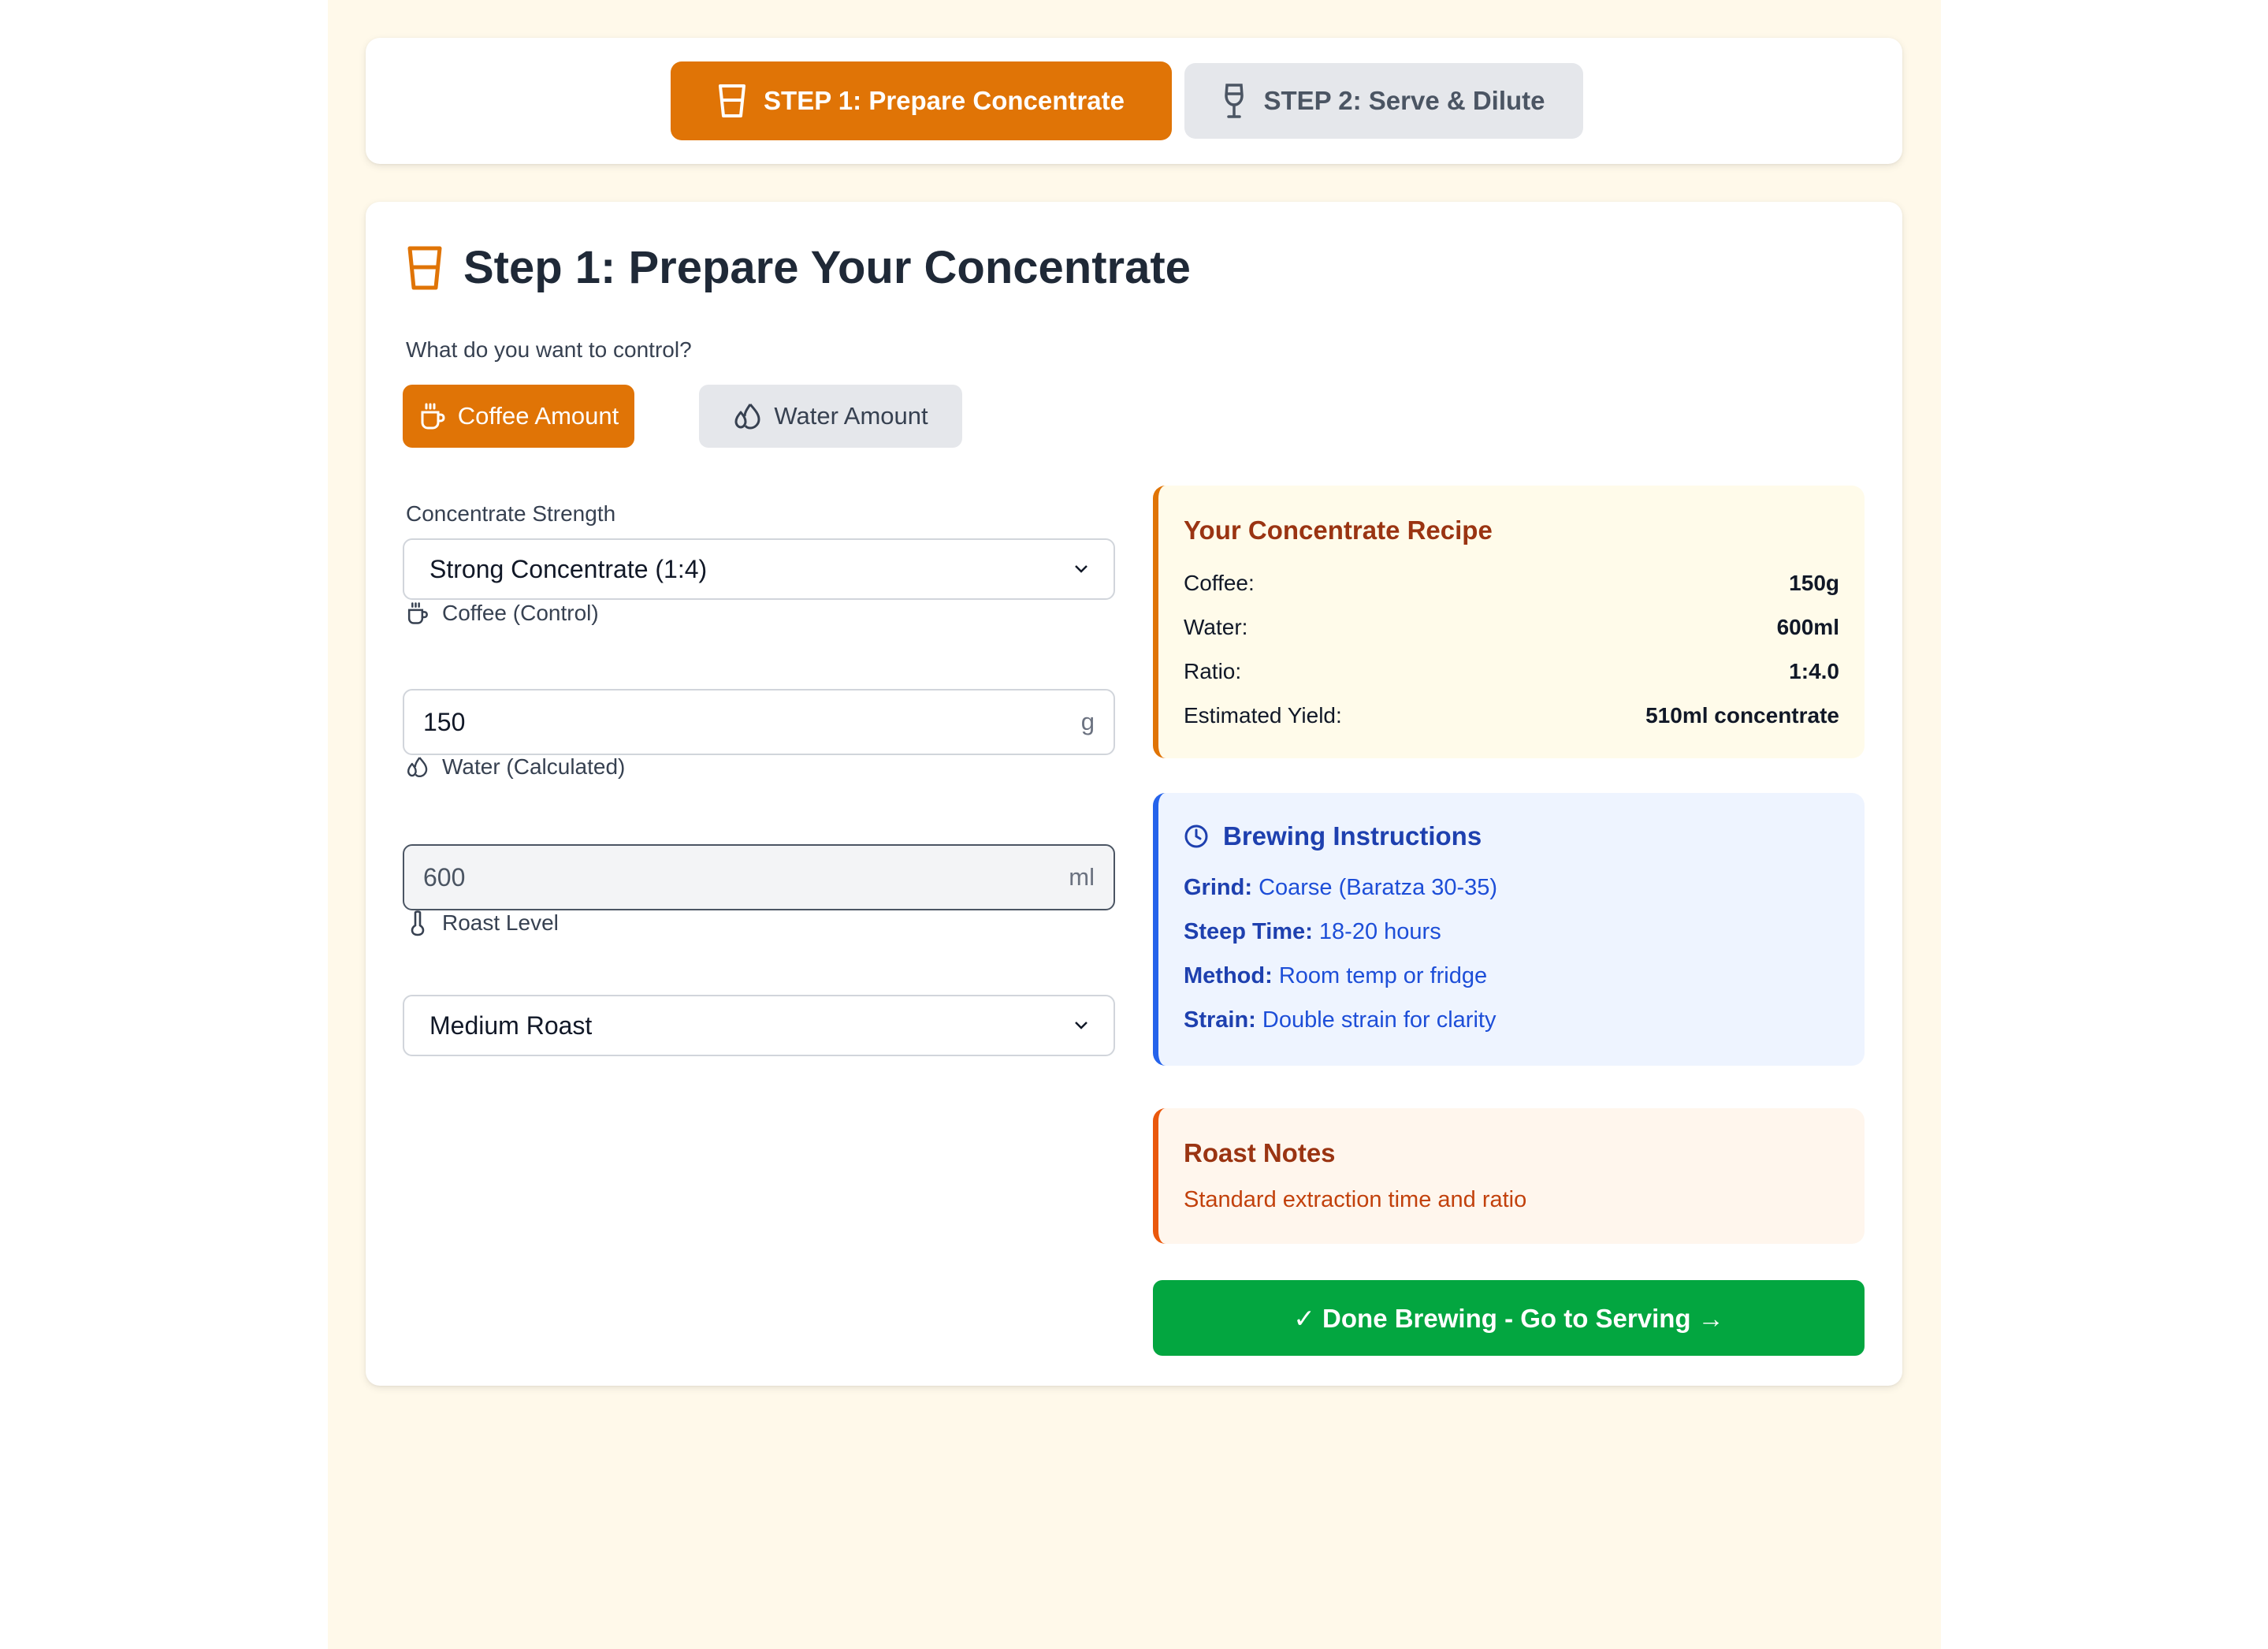  What do you see at coordinates (1814, 583) in the screenshot?
I see `recipe-value: 150g` at bounding box center [1814, 583].